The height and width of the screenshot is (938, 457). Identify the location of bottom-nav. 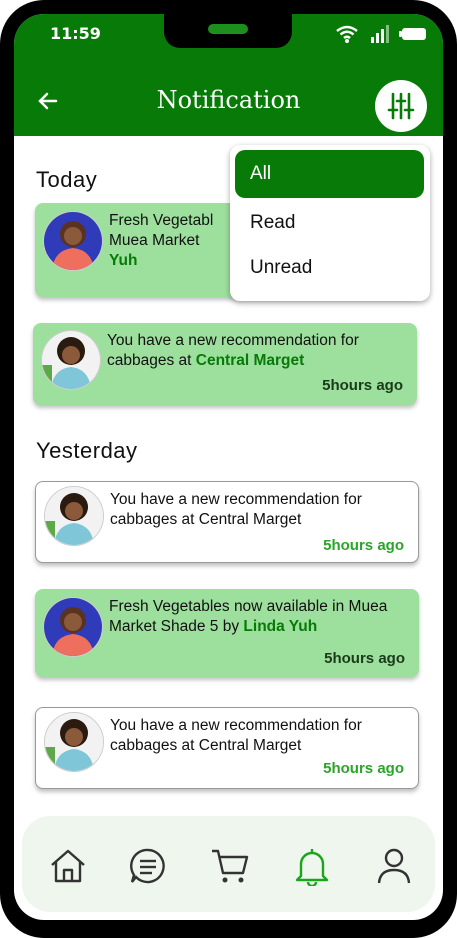
(228, 864).